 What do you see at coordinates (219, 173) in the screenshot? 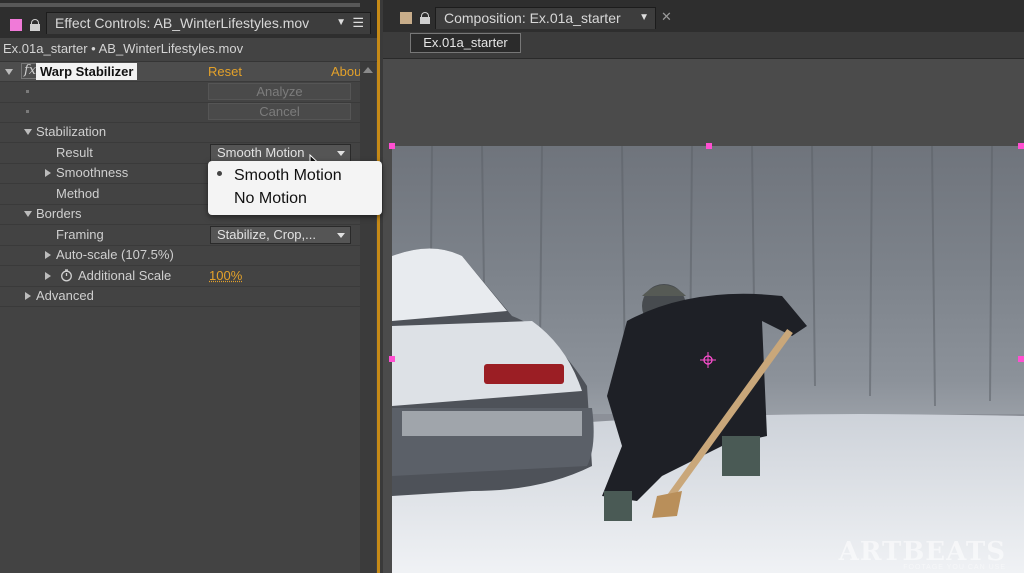
I see `selected-bullet-icon` at bounding box center [219, 173].